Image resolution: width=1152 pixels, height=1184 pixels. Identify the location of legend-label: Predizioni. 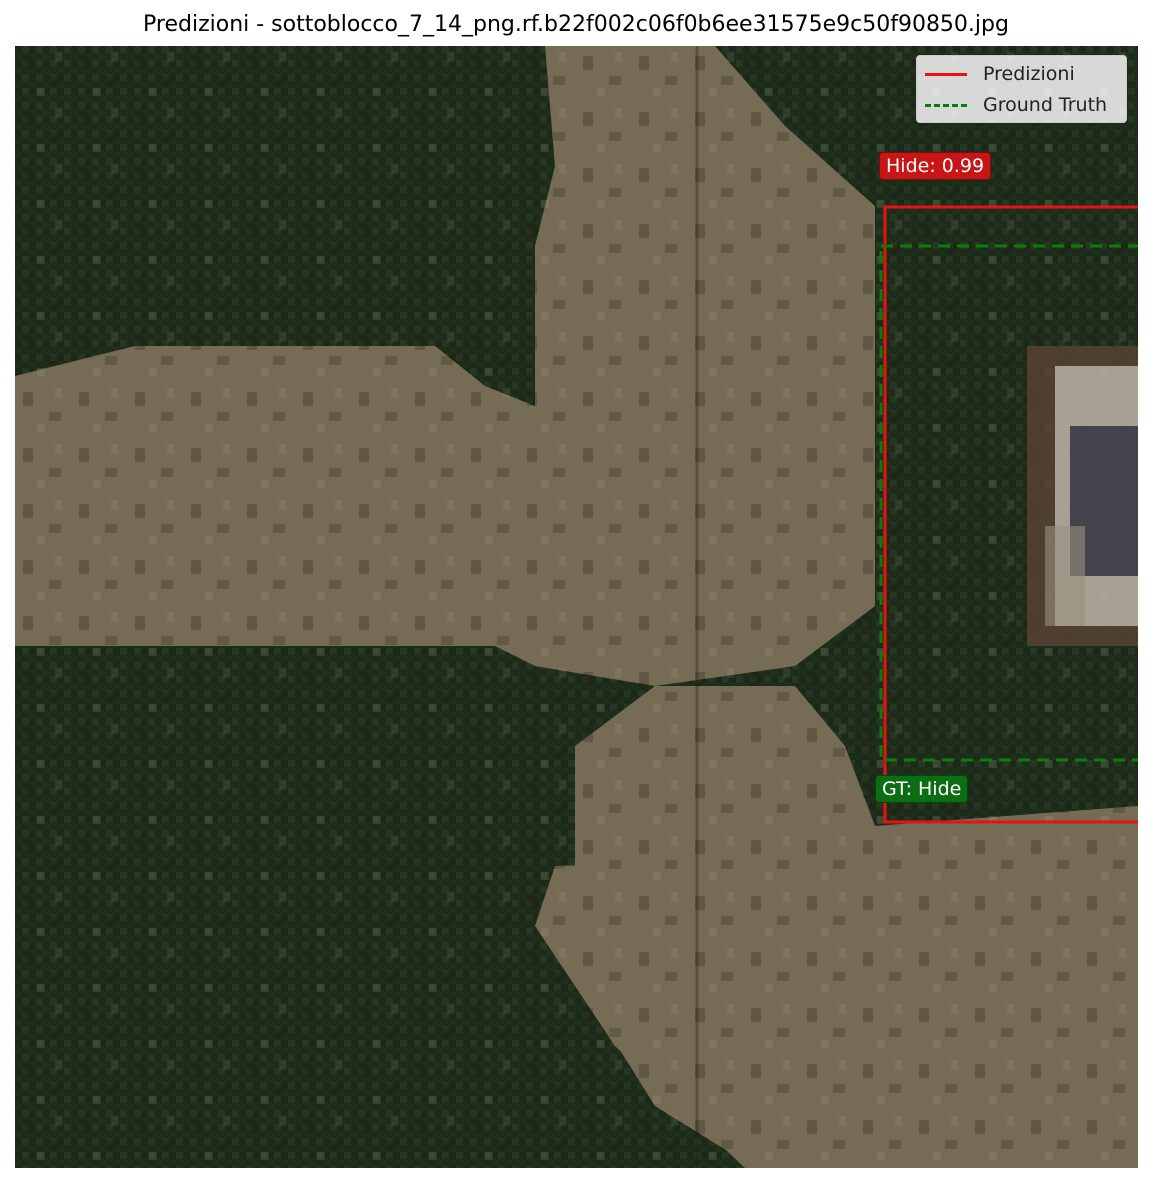
(1029, 74).